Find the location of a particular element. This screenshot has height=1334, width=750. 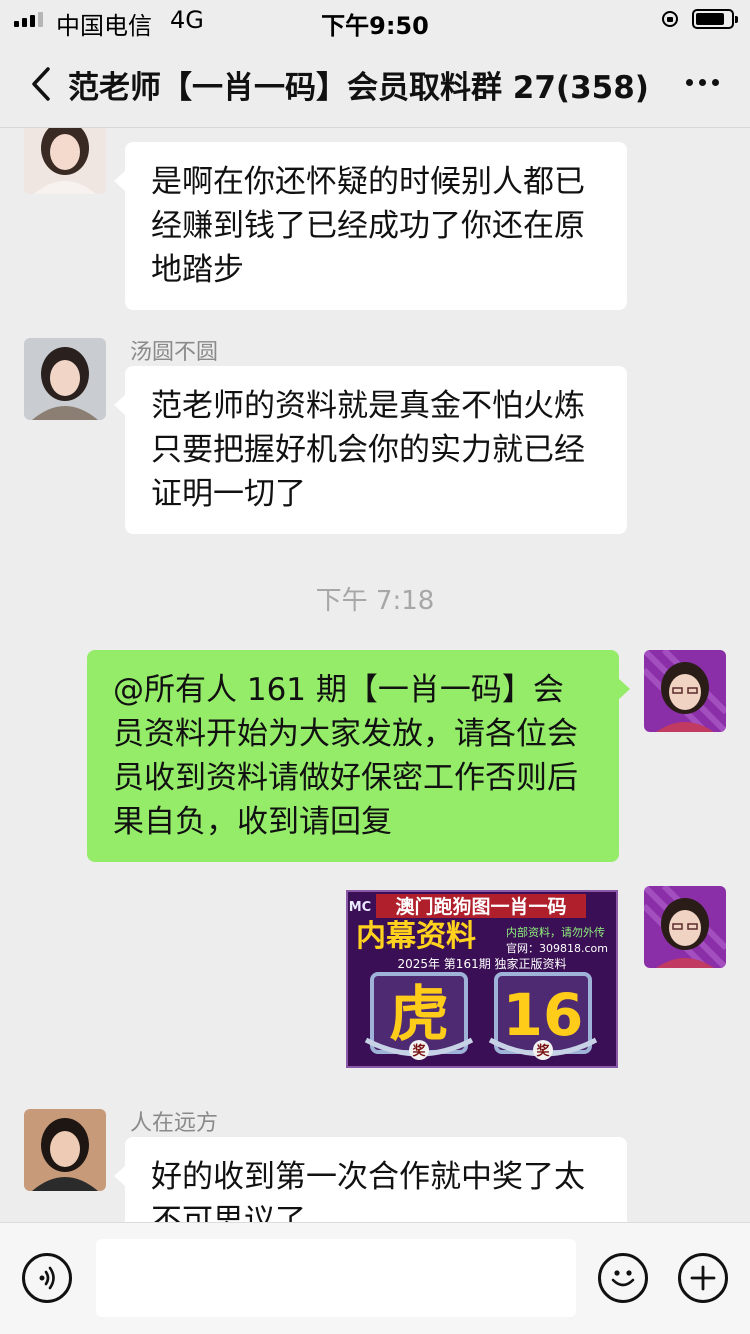

plus-icon is located at coordinates (703, 1278).